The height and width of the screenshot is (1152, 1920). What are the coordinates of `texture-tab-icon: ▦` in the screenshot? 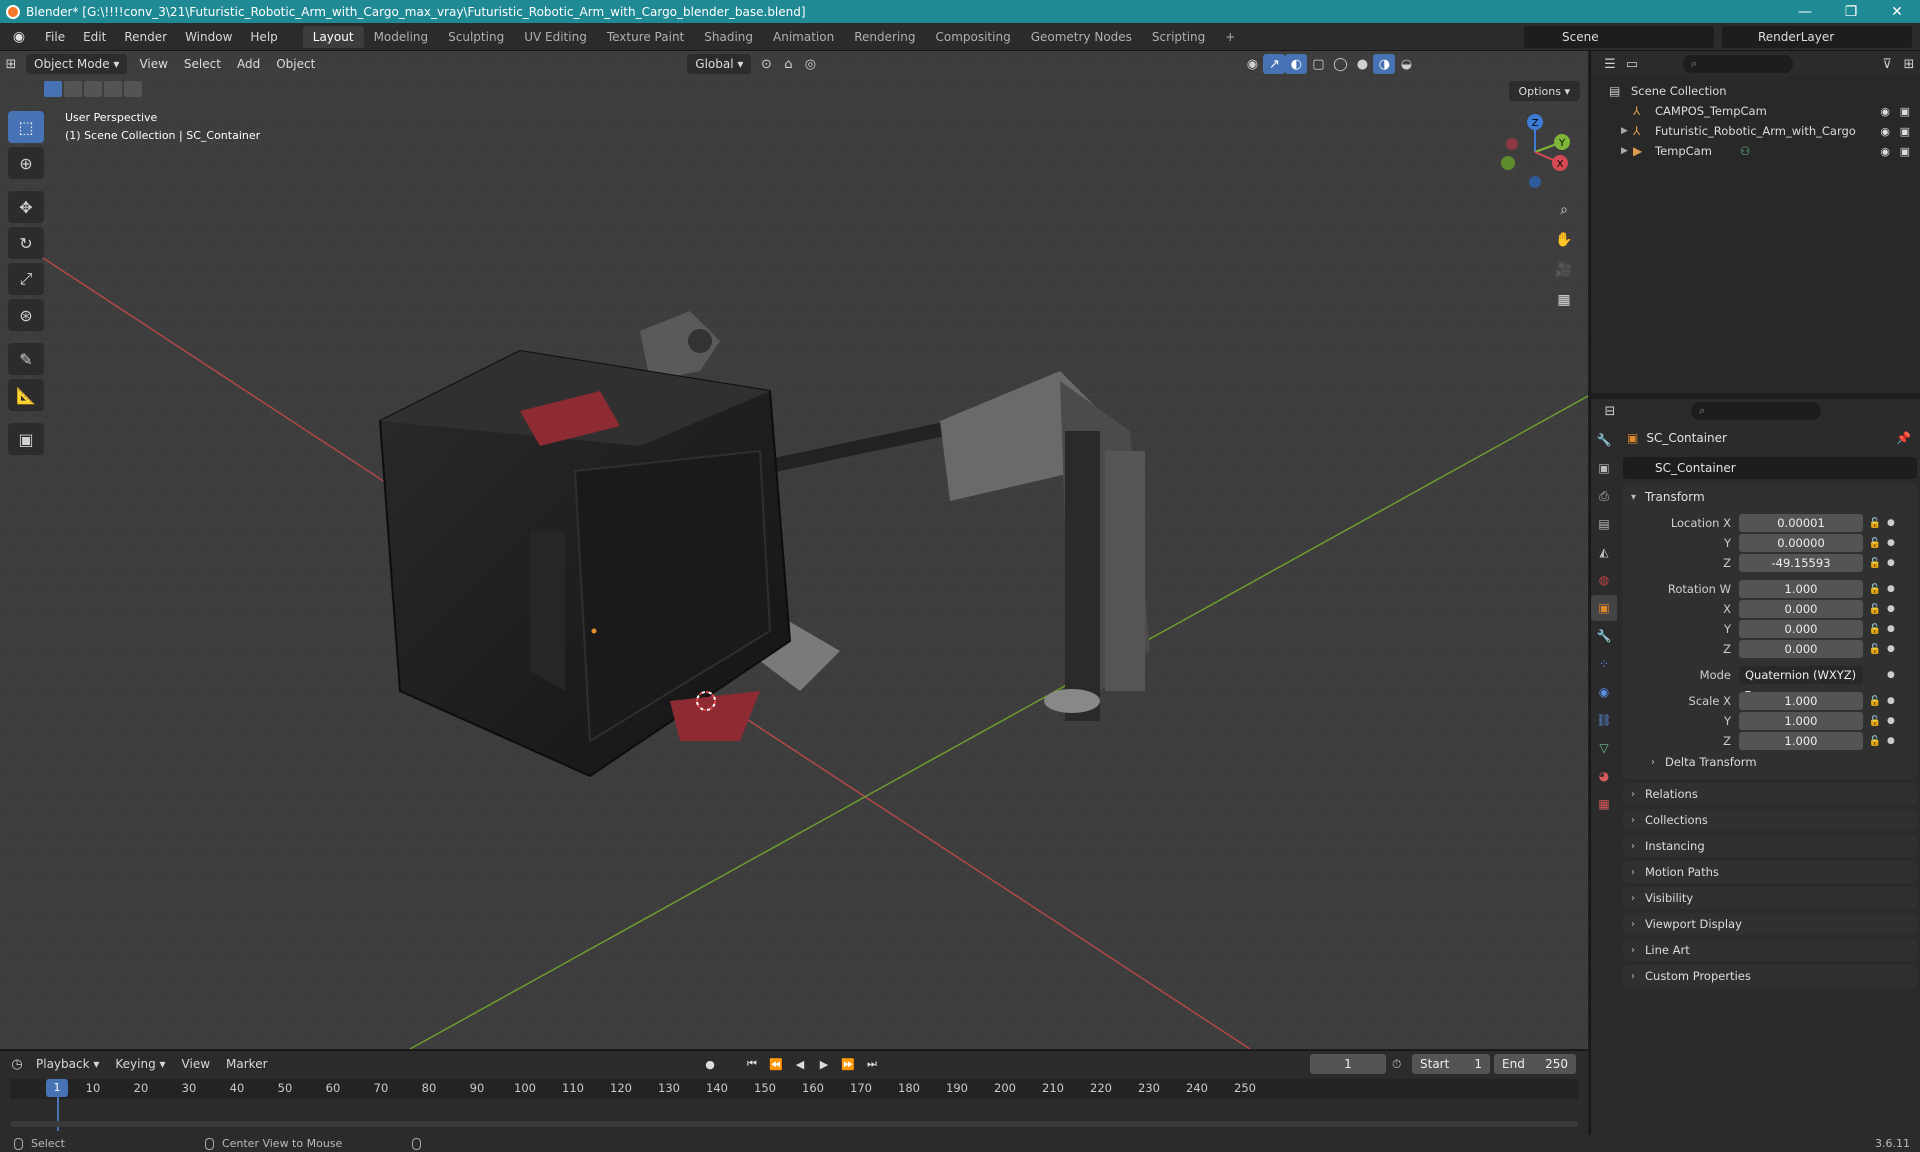 It's located at (1604, 804).